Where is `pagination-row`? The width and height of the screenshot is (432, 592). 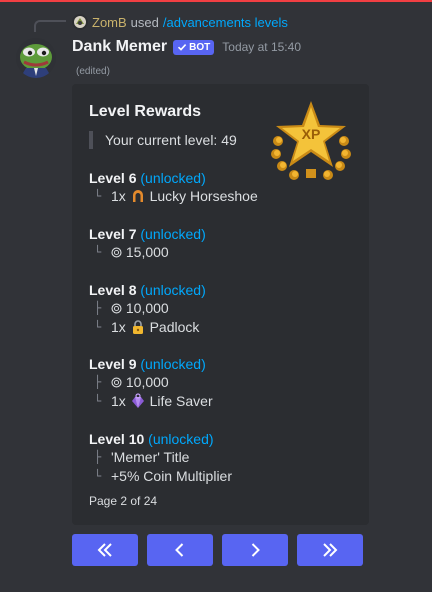 pagination-row is located at coordinates (217, 550).